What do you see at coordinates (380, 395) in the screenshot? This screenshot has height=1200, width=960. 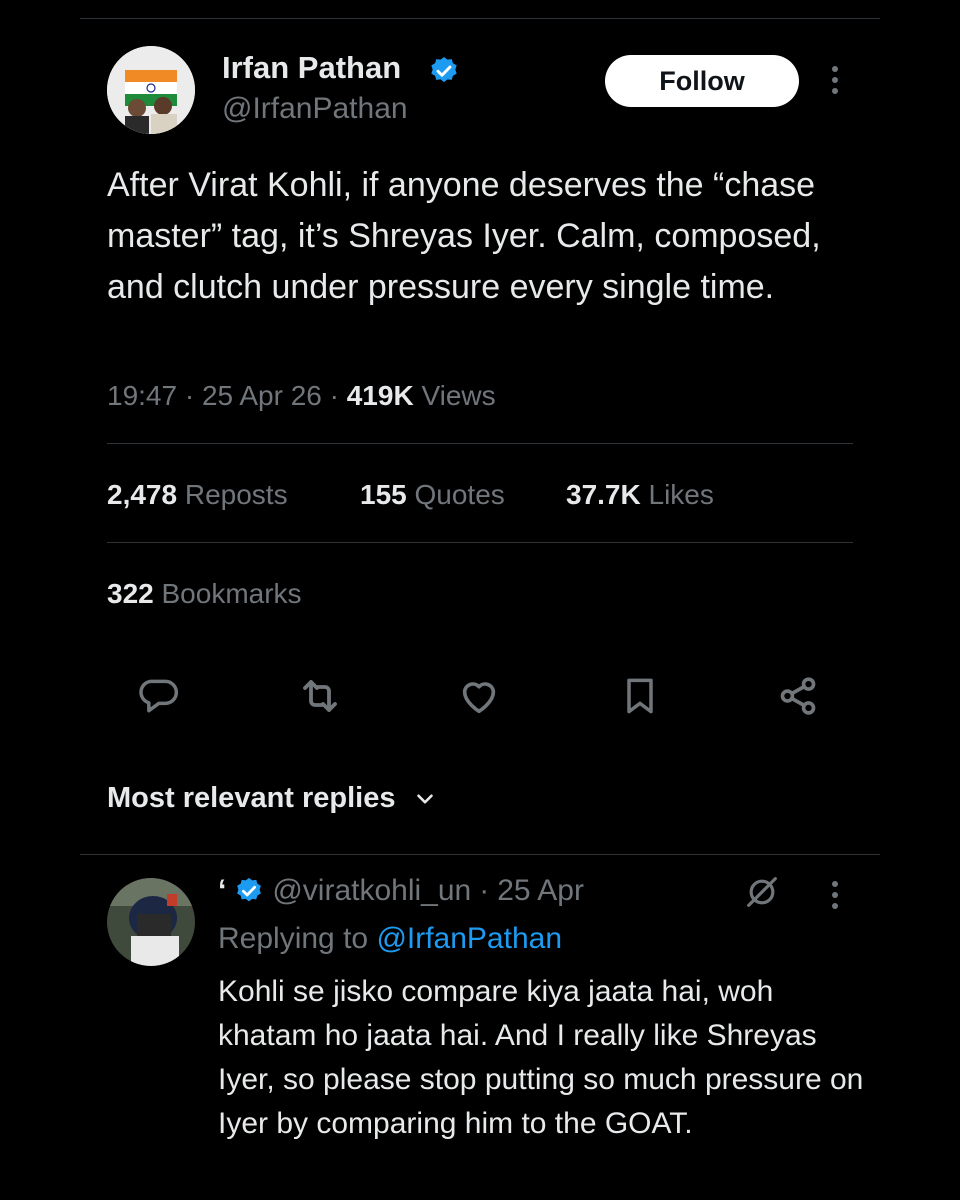 I see `views-count: 419K` at bounding box center [380, 395].